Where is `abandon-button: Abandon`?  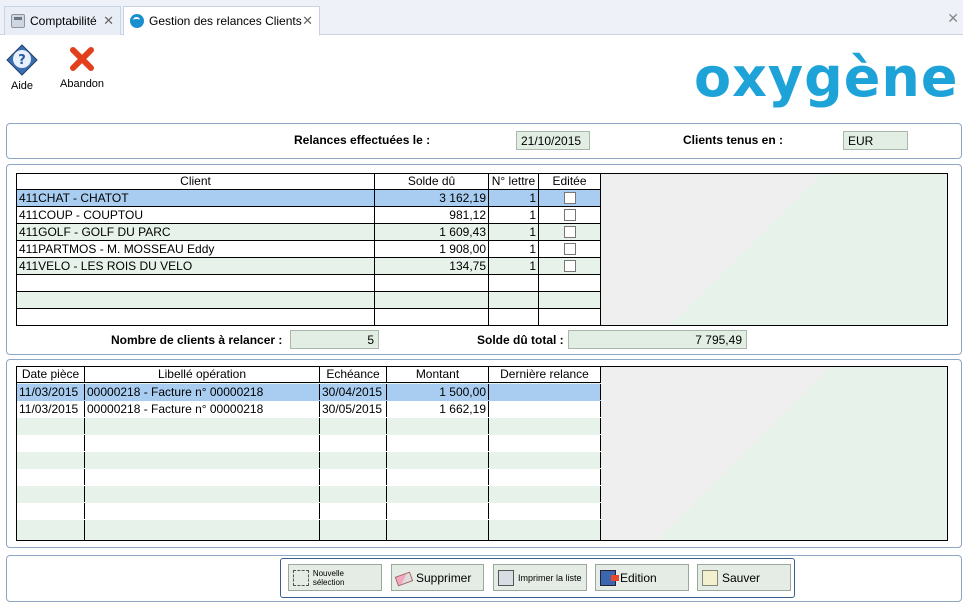 abandon-button: Abandon is located at coordinates (82, 67).